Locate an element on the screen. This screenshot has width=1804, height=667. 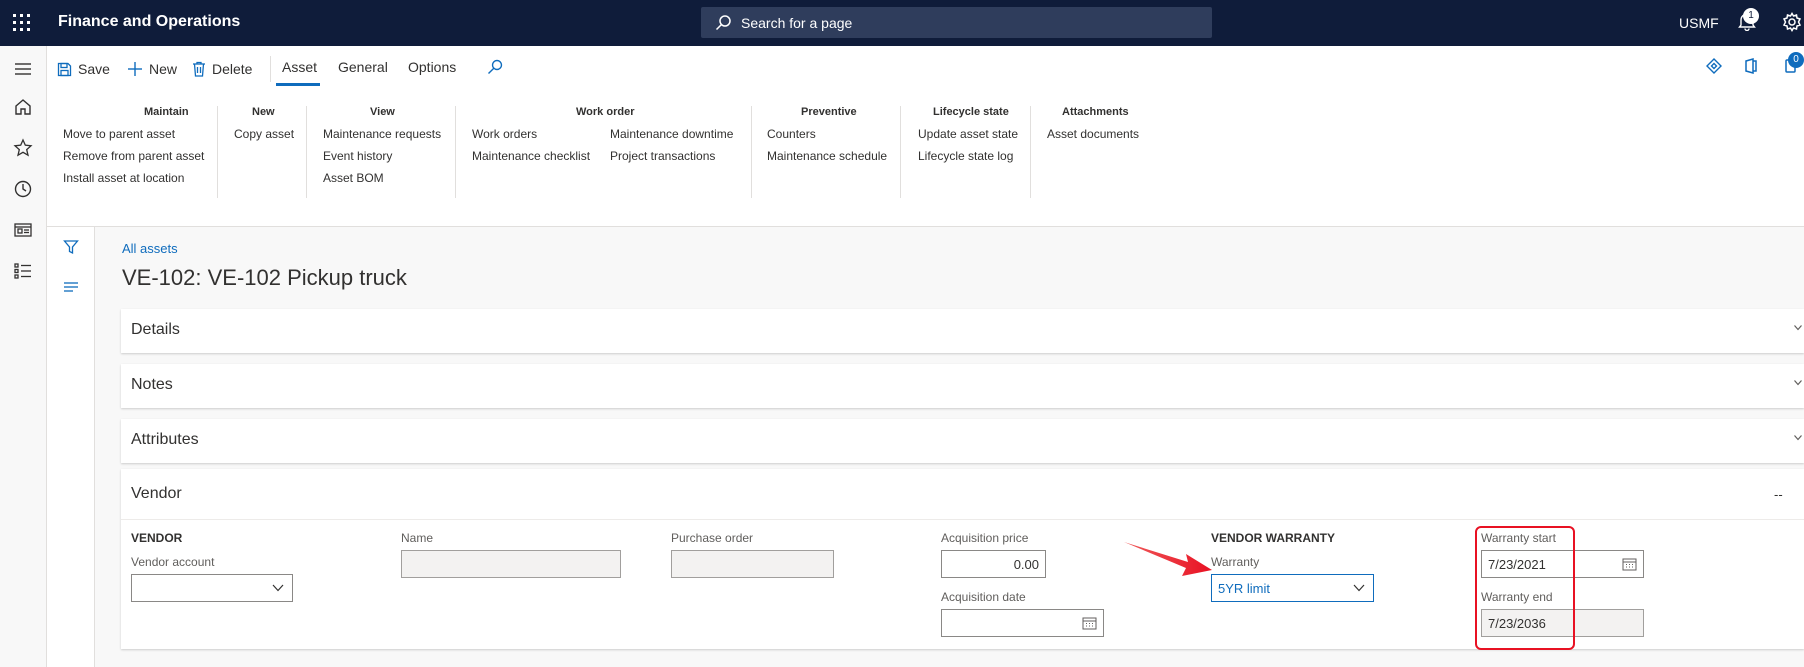
acquisition-price-field: 0.00 is located at coordinates (993, 564).